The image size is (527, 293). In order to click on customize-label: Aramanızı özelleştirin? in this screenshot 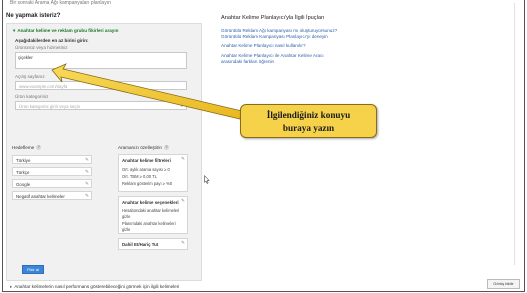, I will do `click(143, 148)`.